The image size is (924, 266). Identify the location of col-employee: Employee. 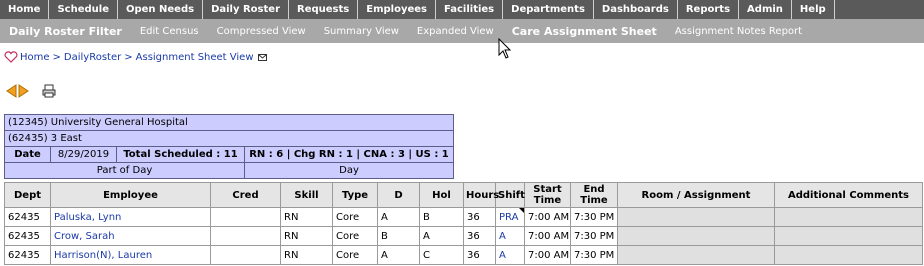
(130, 195).